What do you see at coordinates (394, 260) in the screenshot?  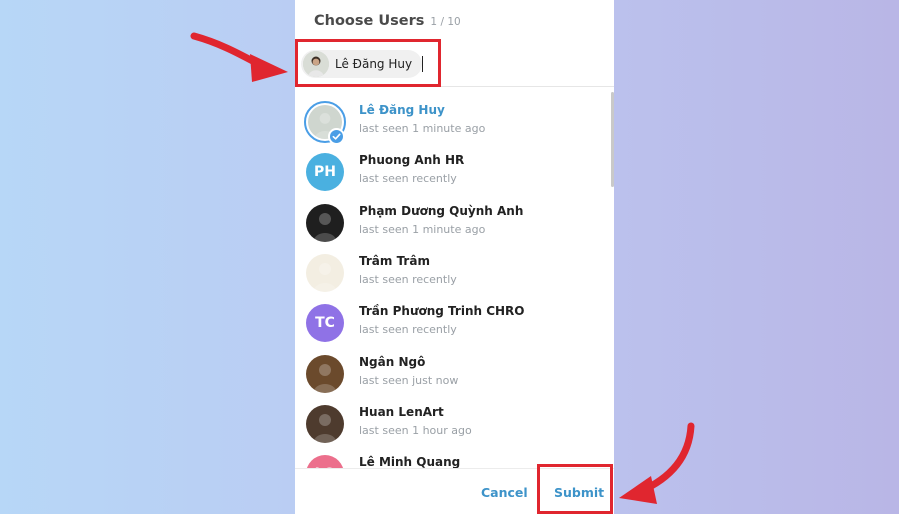 I see `user-name: Trâm Trâm` at bounding box center [394, 260].